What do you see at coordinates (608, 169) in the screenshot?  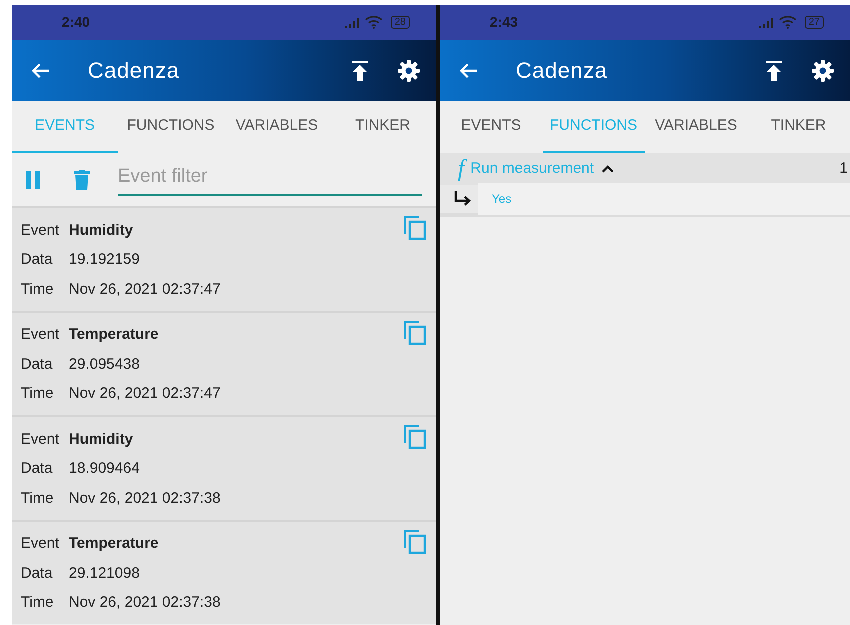 I see `caret-up-icon` at bounding box center [608, 169].